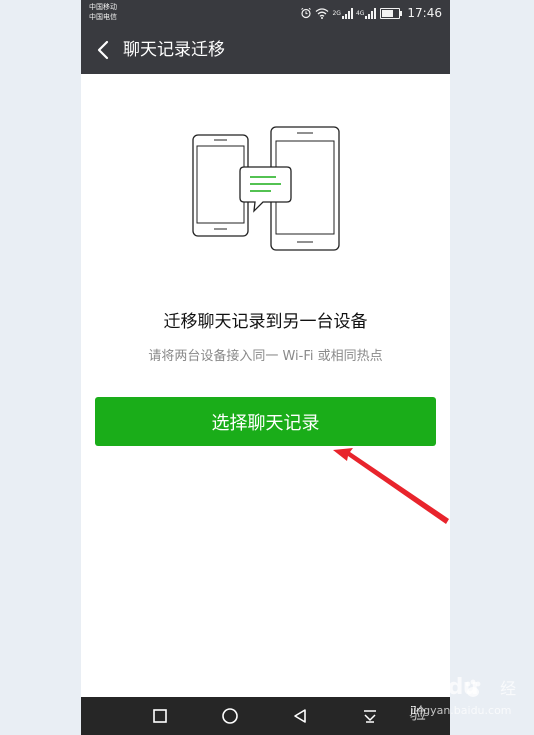 Image resolution: width=534 pixels, height=735 pixels. Describe the element at coordinates (461, 710) in the screenshot. I see `watermark-url: jingyan.baidu.com` at that location.